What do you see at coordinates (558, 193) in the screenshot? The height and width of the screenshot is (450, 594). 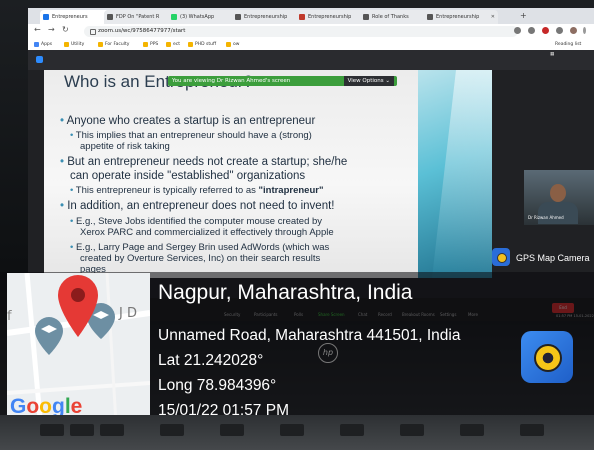 I see `participant-face` at bounding box center [558, 193].